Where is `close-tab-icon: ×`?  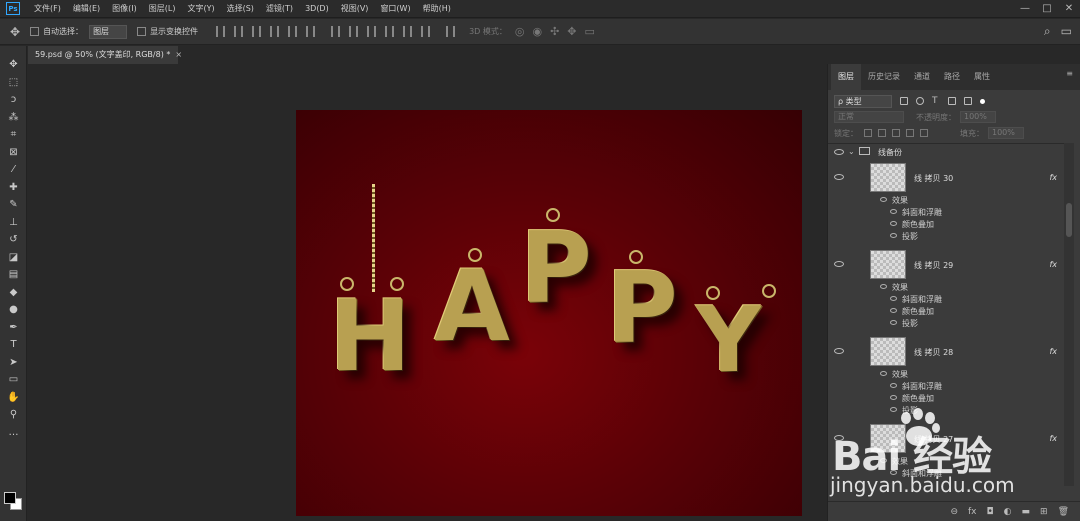 close-tab-icon: × is located at coordinates (178, 54).